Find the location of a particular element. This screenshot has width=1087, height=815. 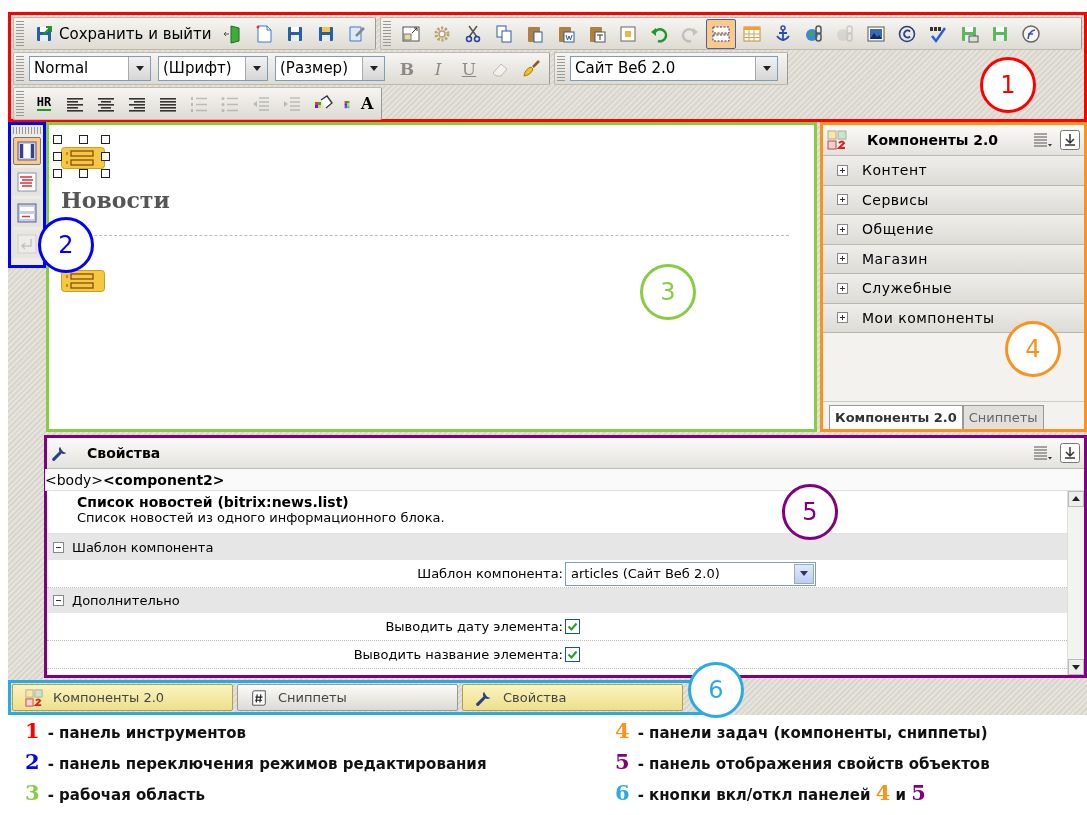

text-lines-icon is located at coordinates (27, 182).